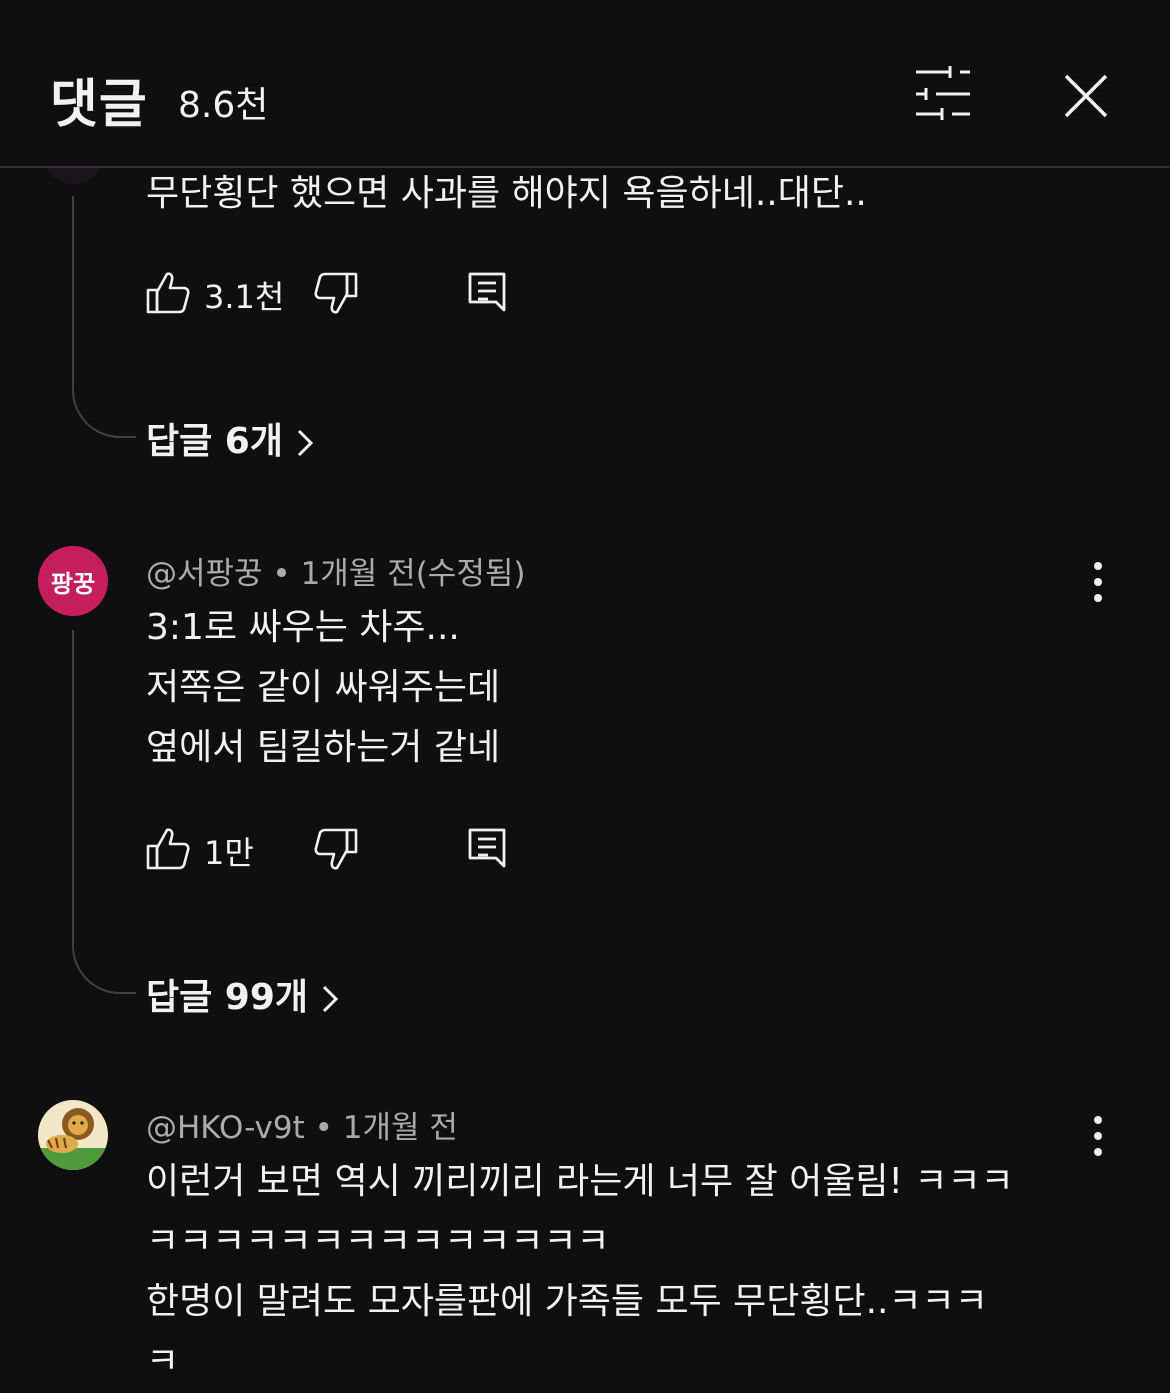  What do you see at coordinates (225, 1128) in the screenshot?
I see `author-name: @HKO-v9t` at bounding box center [225, 1128].